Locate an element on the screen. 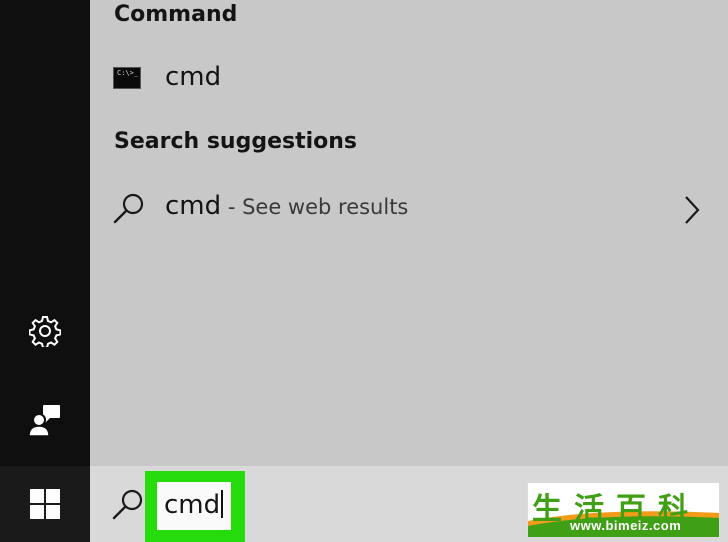 The width and height of the screenshot is (728, 542). web-suggestion-row: cmd - See web results is located at coordinates (413, 210).